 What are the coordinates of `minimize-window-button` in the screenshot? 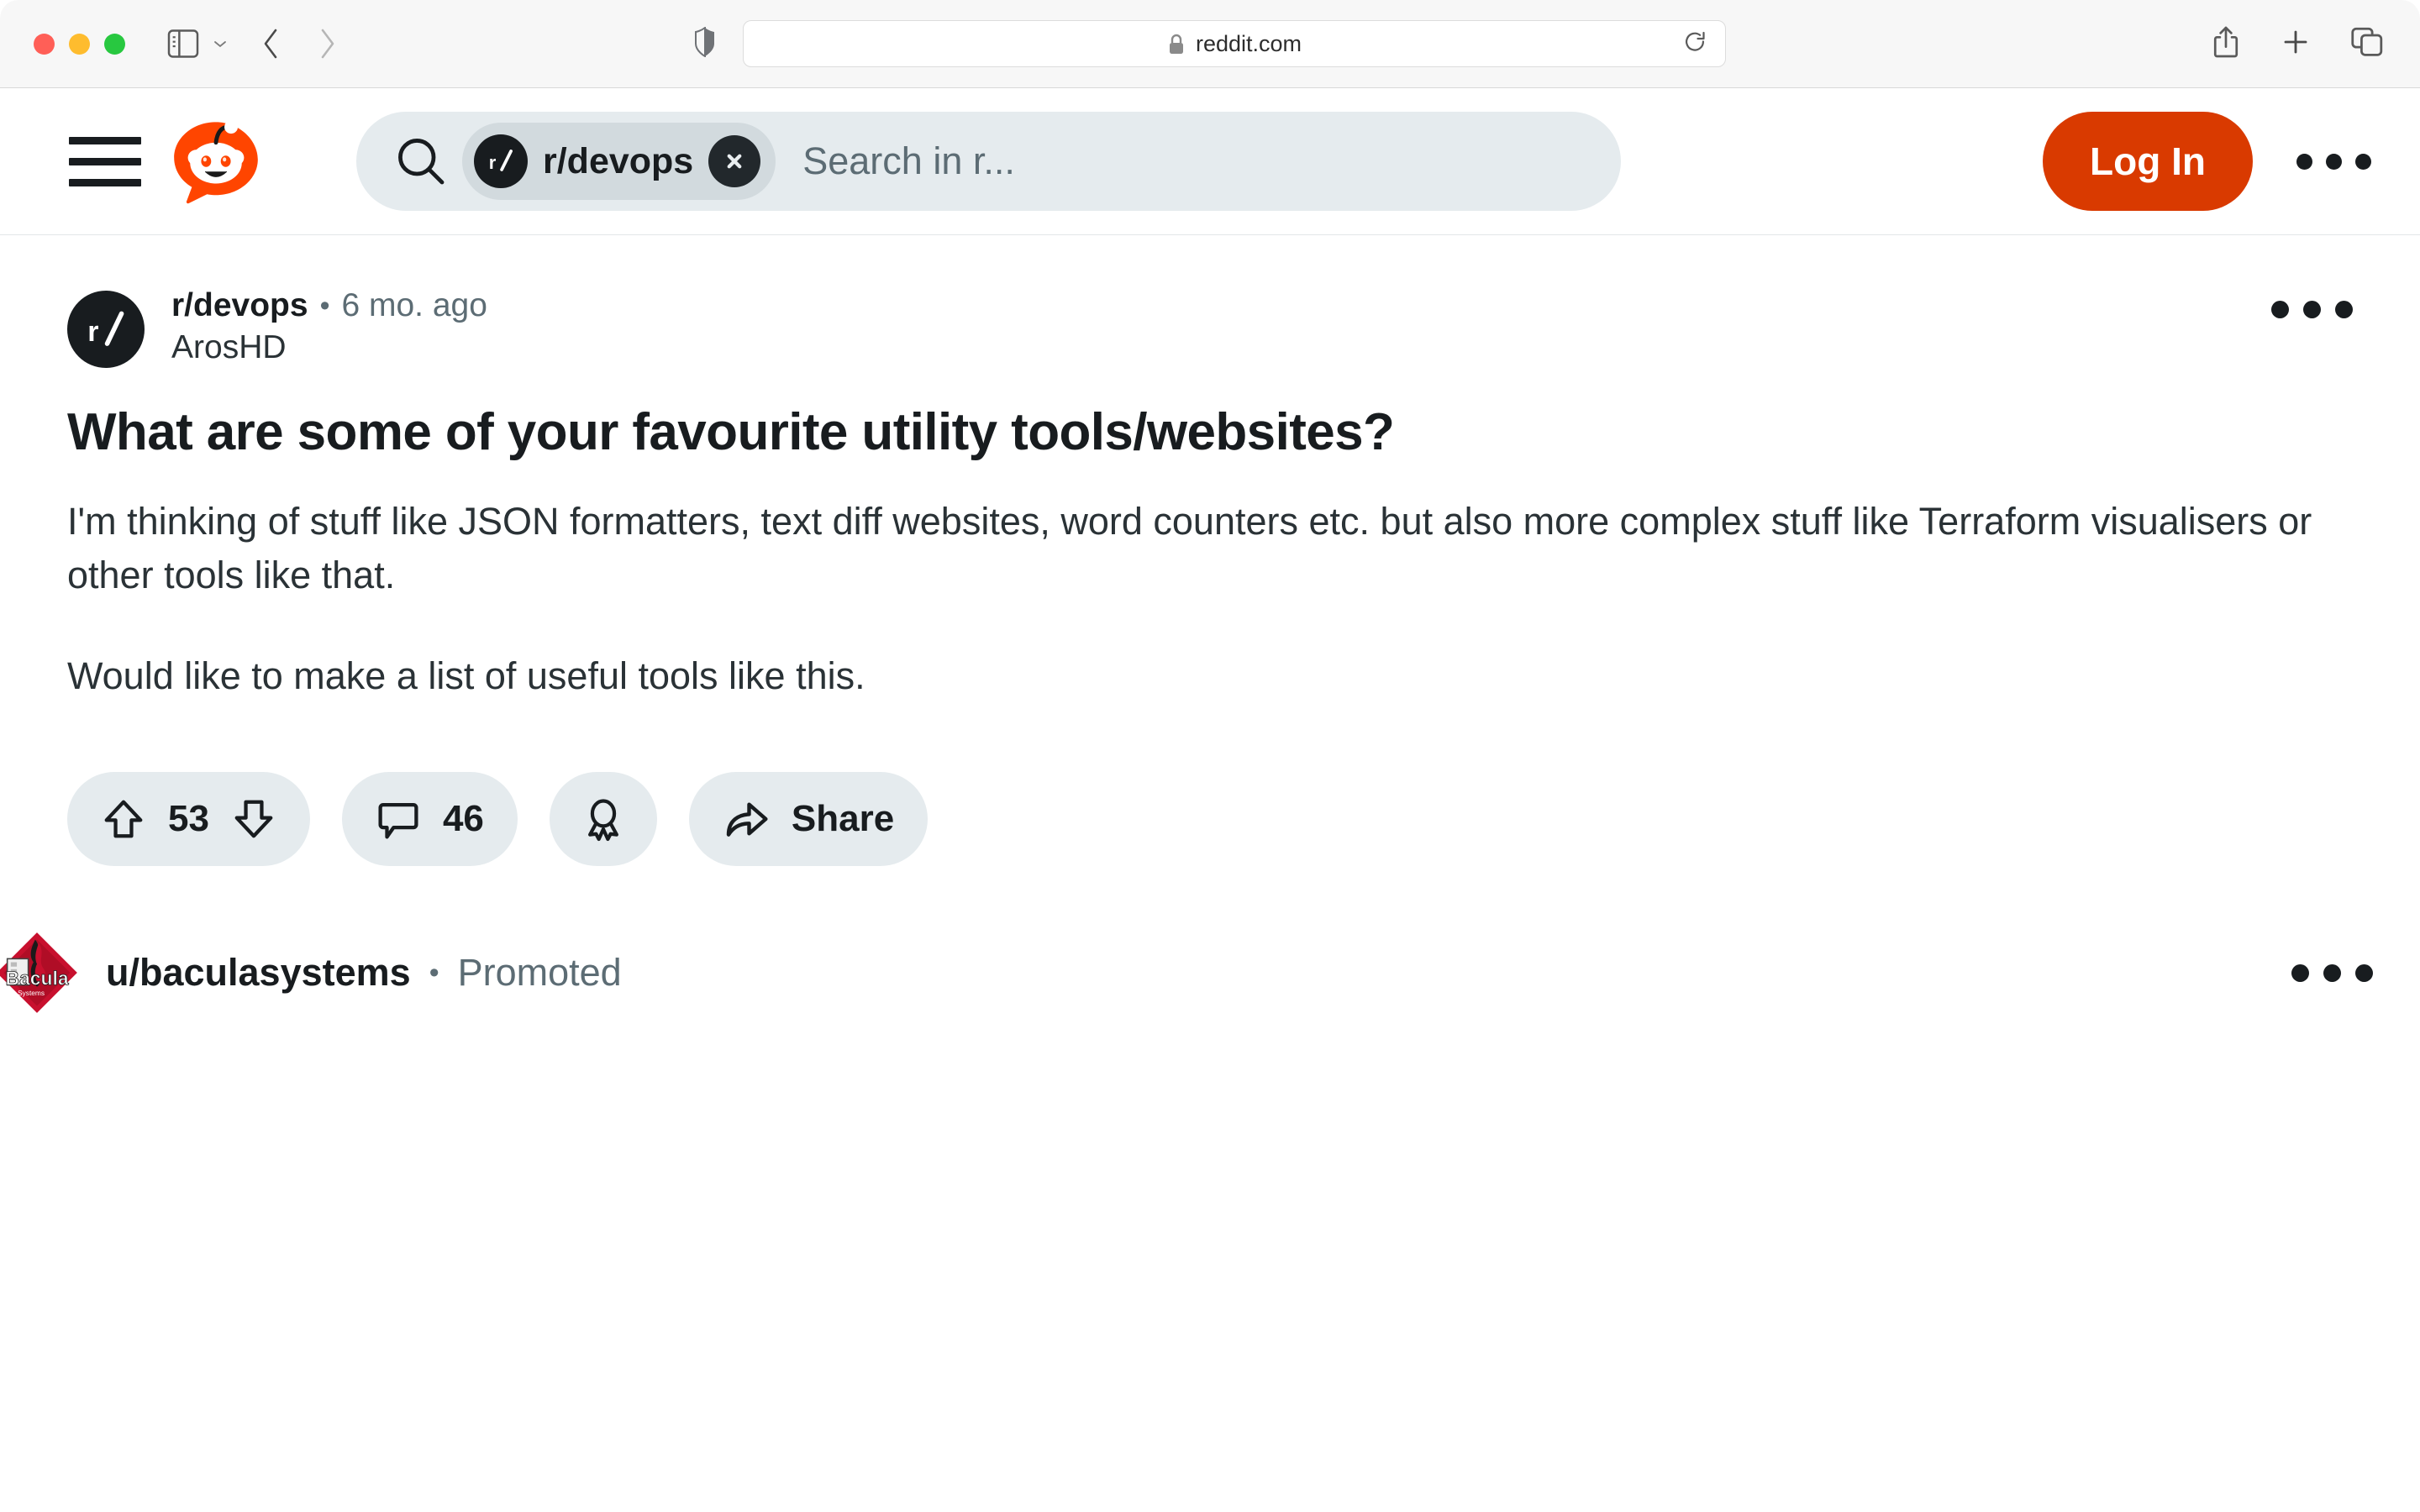 It's located at (79, 44).